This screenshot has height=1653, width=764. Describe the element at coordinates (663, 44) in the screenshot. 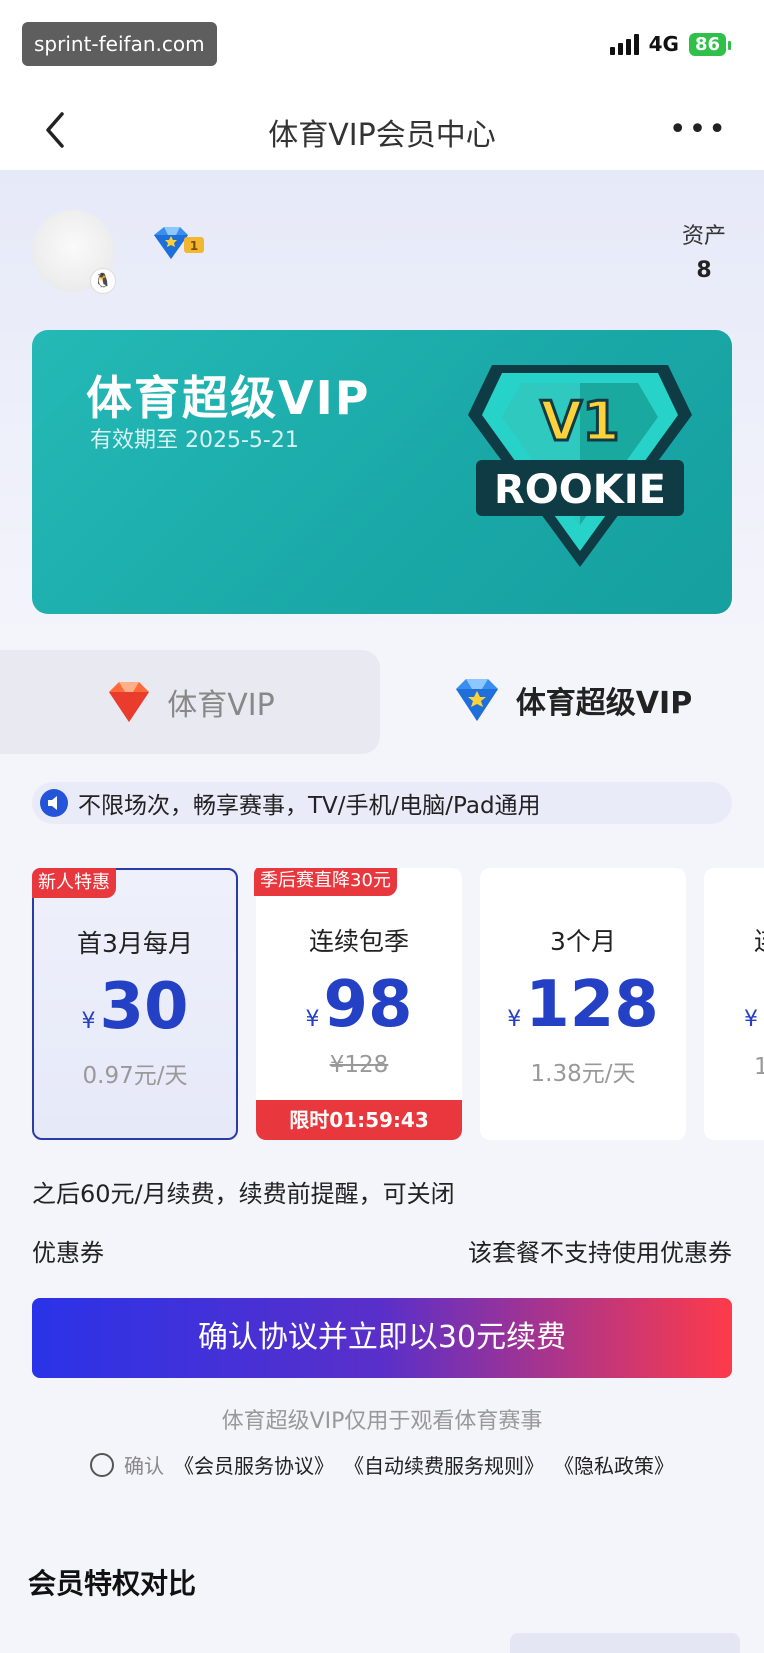

I see `network-type: 4G` at that location.